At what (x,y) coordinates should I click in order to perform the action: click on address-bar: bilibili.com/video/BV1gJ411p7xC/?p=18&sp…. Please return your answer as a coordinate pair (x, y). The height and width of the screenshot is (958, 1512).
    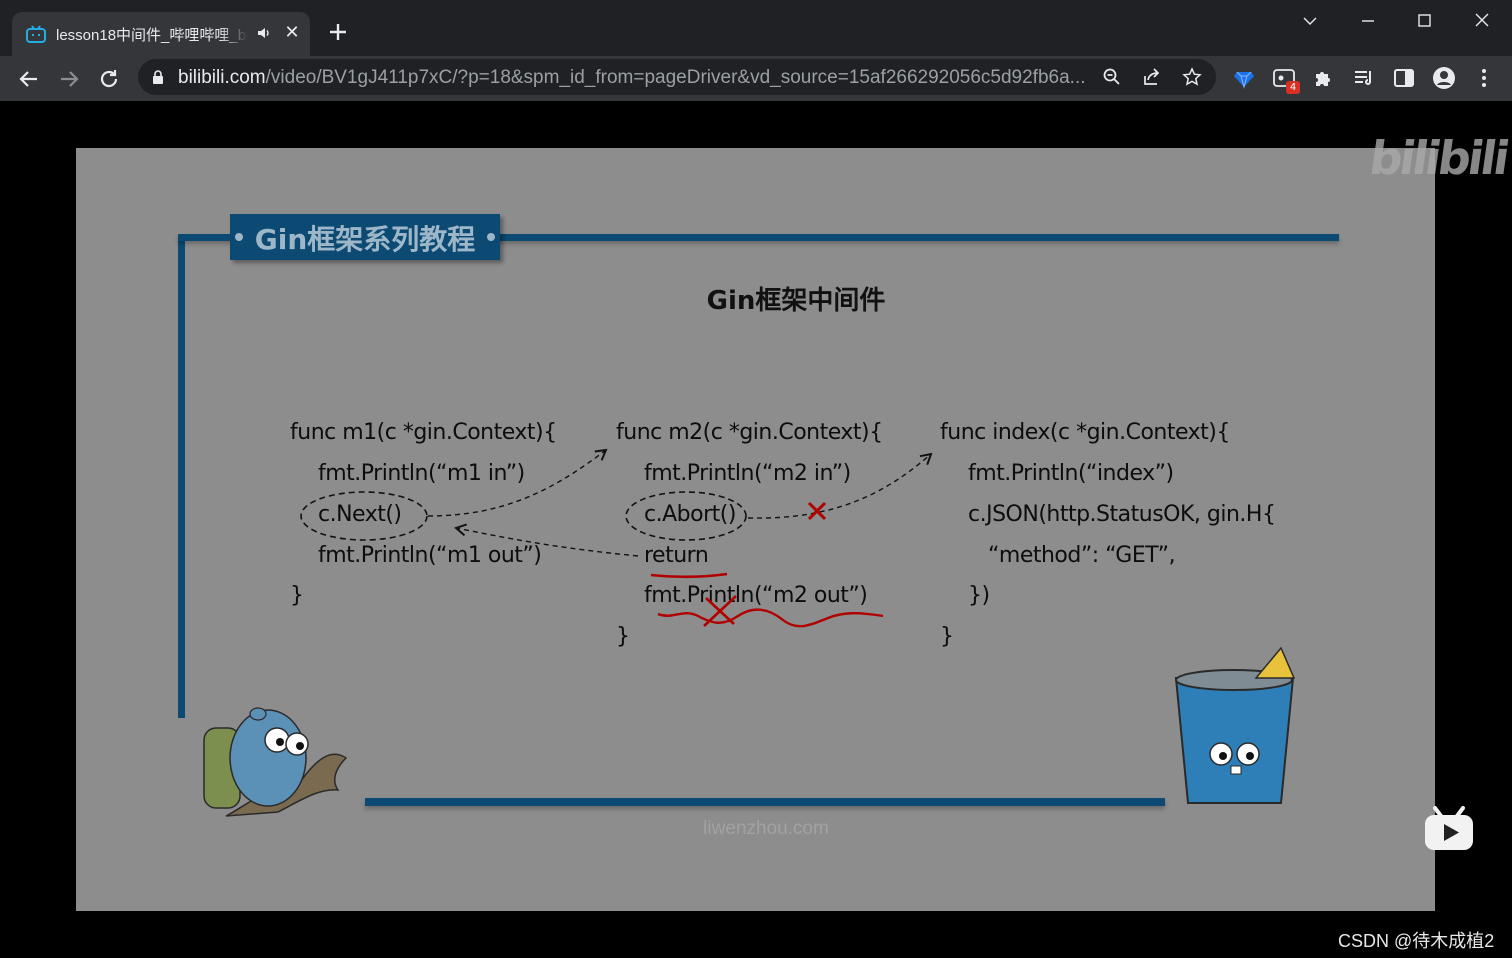
    Looking at the image, I should click on (677, 77).